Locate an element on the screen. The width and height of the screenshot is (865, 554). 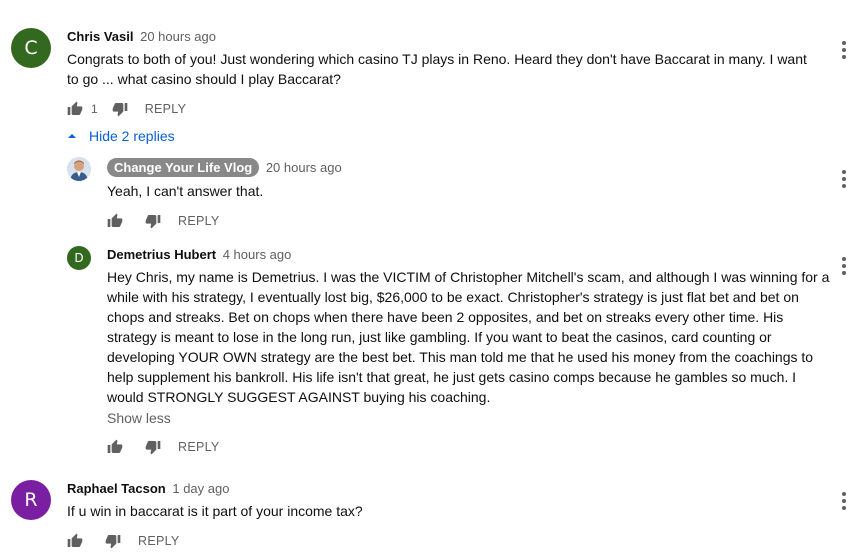
avatar: C is located at coordinates (31, 48).